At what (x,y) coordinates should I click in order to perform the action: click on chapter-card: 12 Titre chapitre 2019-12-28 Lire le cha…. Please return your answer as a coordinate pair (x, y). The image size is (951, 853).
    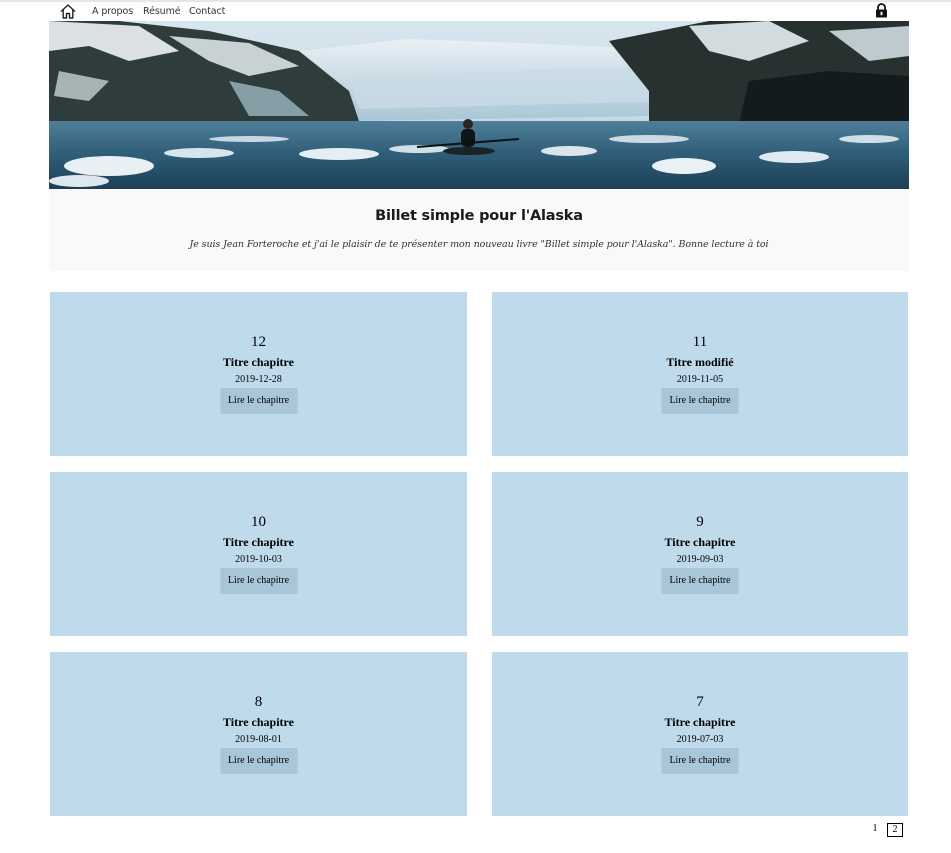
    Looking at the image, I should click on (258, 374).